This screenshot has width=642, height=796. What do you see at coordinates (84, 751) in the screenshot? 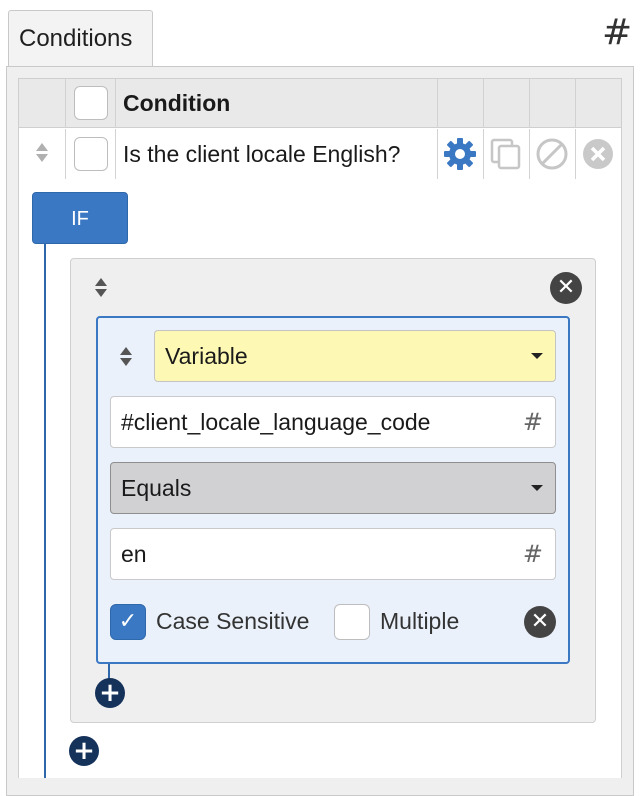
I see `add-group-icon: +` at bounding box center [84, 751].